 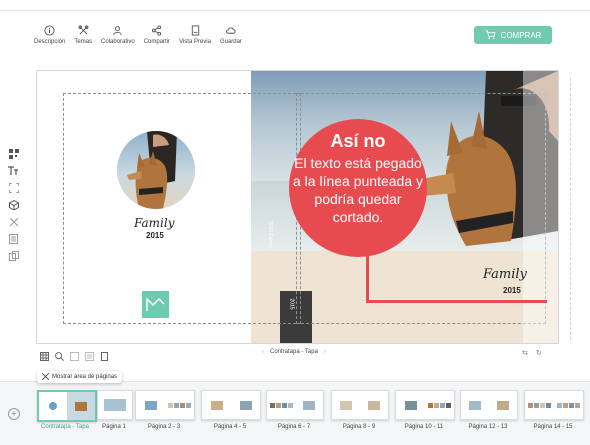 I want to click on toolbar-collaborate: Colaborativo, so click(x=118, y=37).